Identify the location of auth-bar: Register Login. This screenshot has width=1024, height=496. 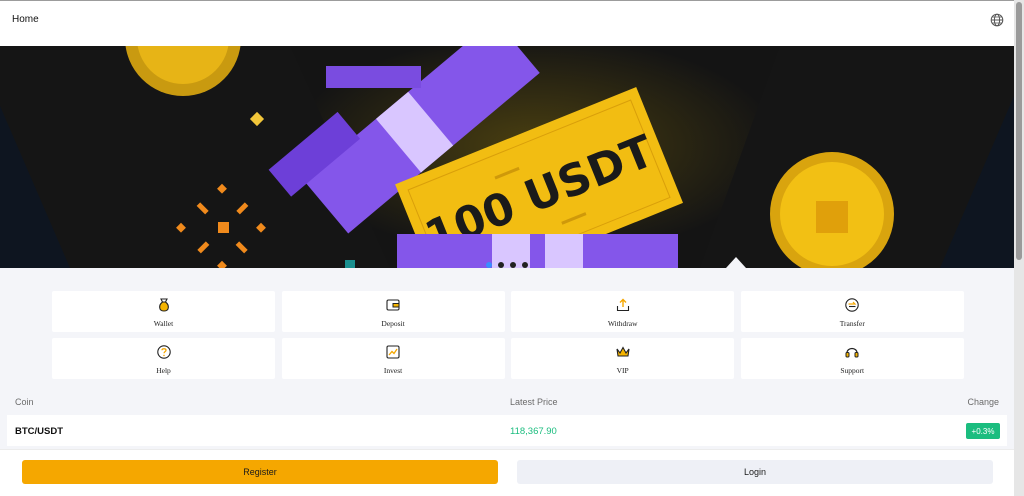
(507, 472).